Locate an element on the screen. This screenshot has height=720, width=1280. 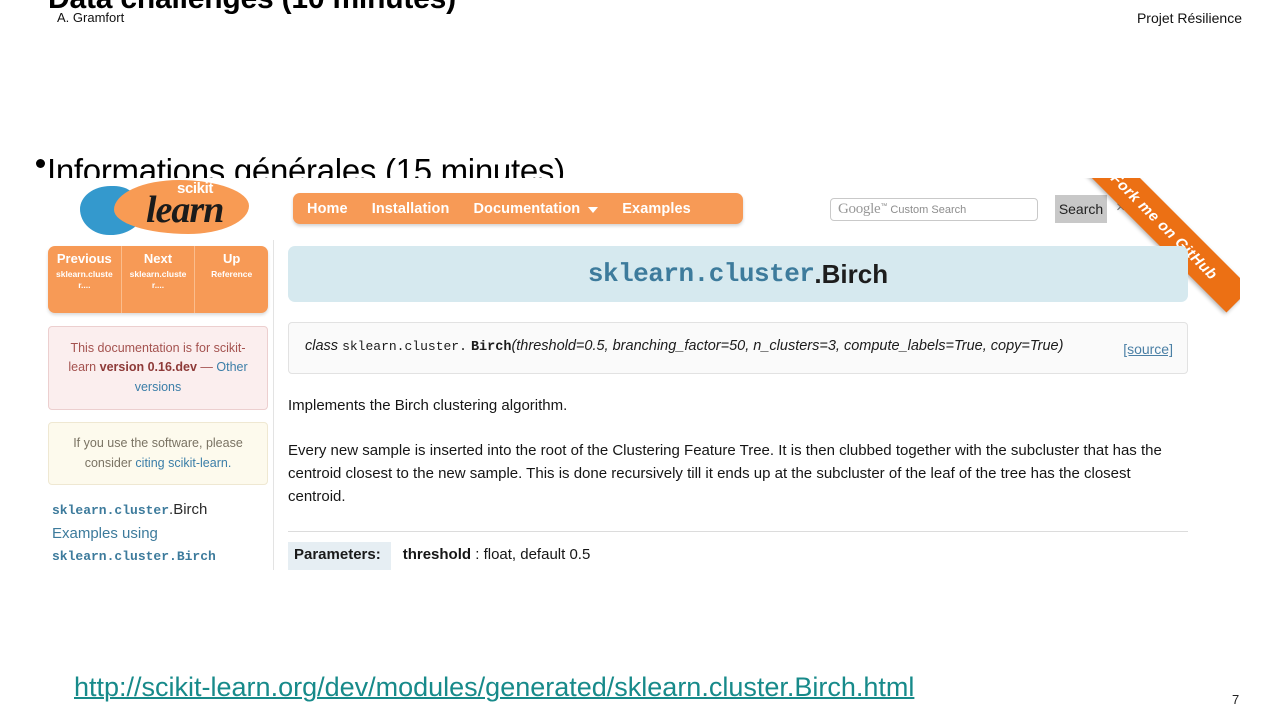
slide-page-number: 7 is located at coordinates (1236, 699).